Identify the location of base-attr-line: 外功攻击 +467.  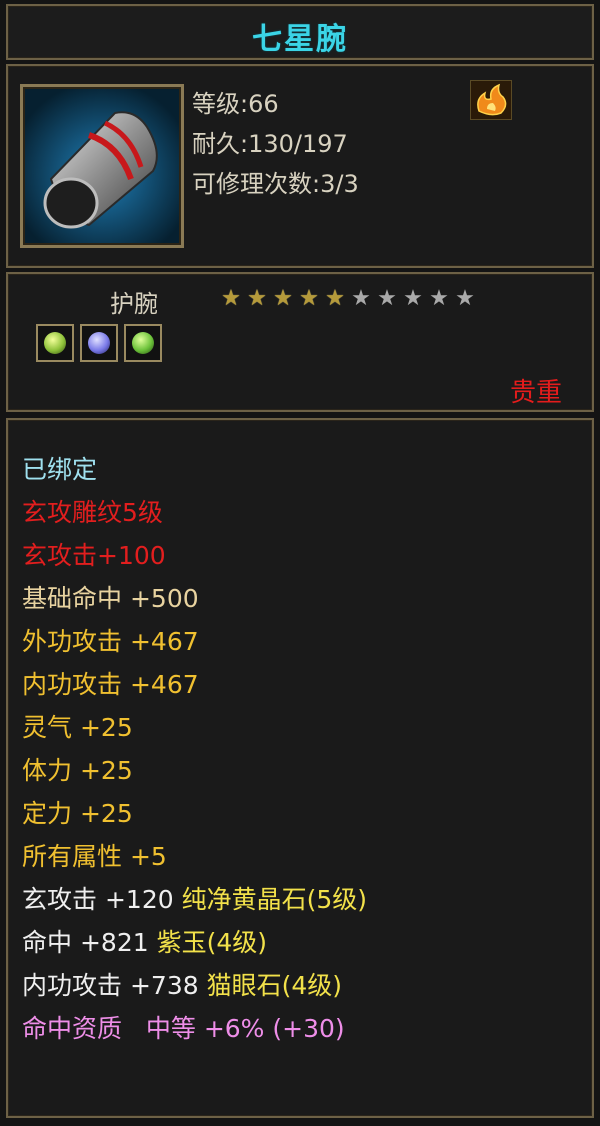
(110, 640).